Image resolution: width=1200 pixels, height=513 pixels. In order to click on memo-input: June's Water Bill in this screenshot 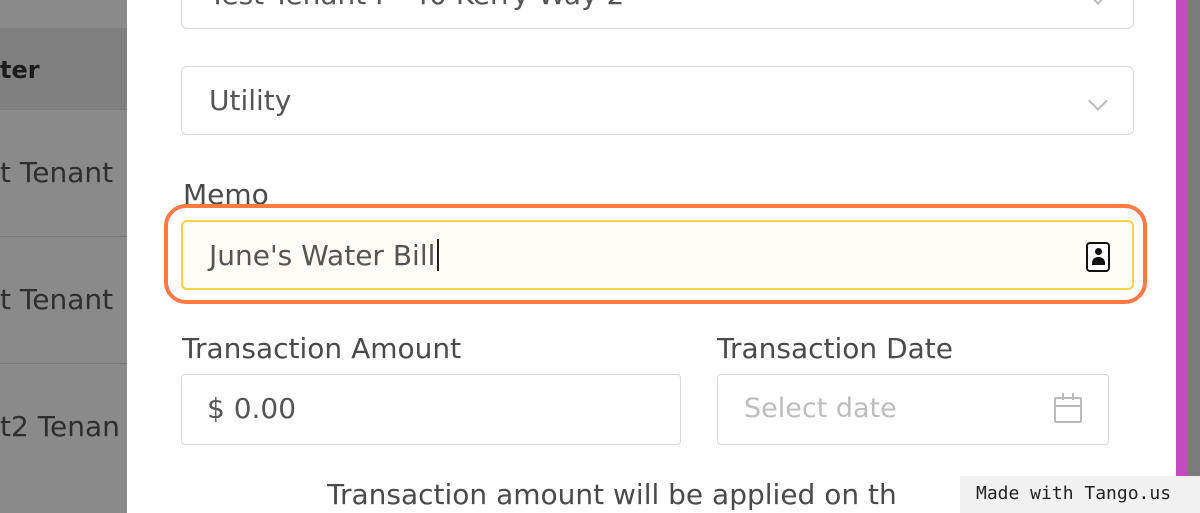, I will do `click(657, 255)`.